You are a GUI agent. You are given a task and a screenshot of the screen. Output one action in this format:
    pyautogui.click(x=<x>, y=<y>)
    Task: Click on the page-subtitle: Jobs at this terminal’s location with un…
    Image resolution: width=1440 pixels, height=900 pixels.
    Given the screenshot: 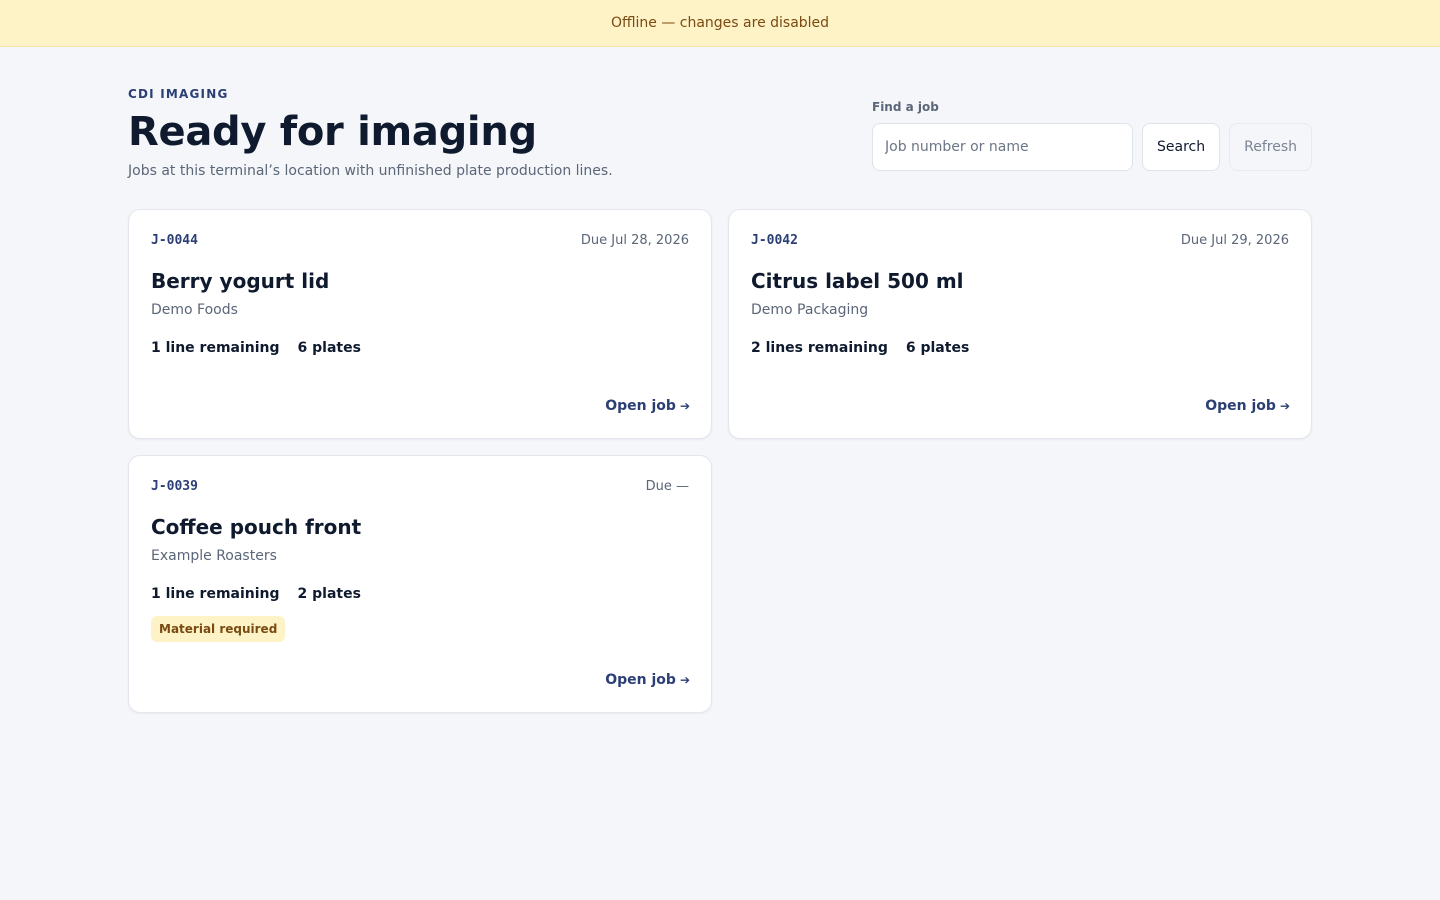 What is the action you would take?
    pyautogui.click(x=370, y=171)
    